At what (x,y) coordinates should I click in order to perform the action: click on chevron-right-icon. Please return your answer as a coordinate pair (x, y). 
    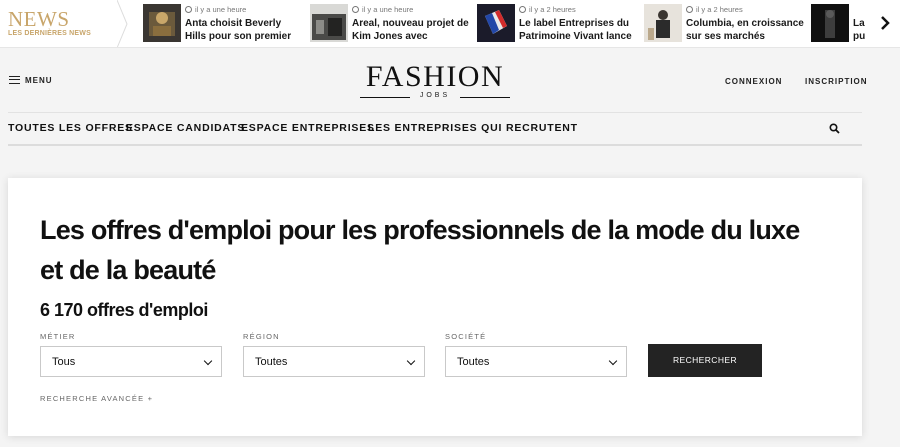
    Looking at the image, I should click on (885, 23).